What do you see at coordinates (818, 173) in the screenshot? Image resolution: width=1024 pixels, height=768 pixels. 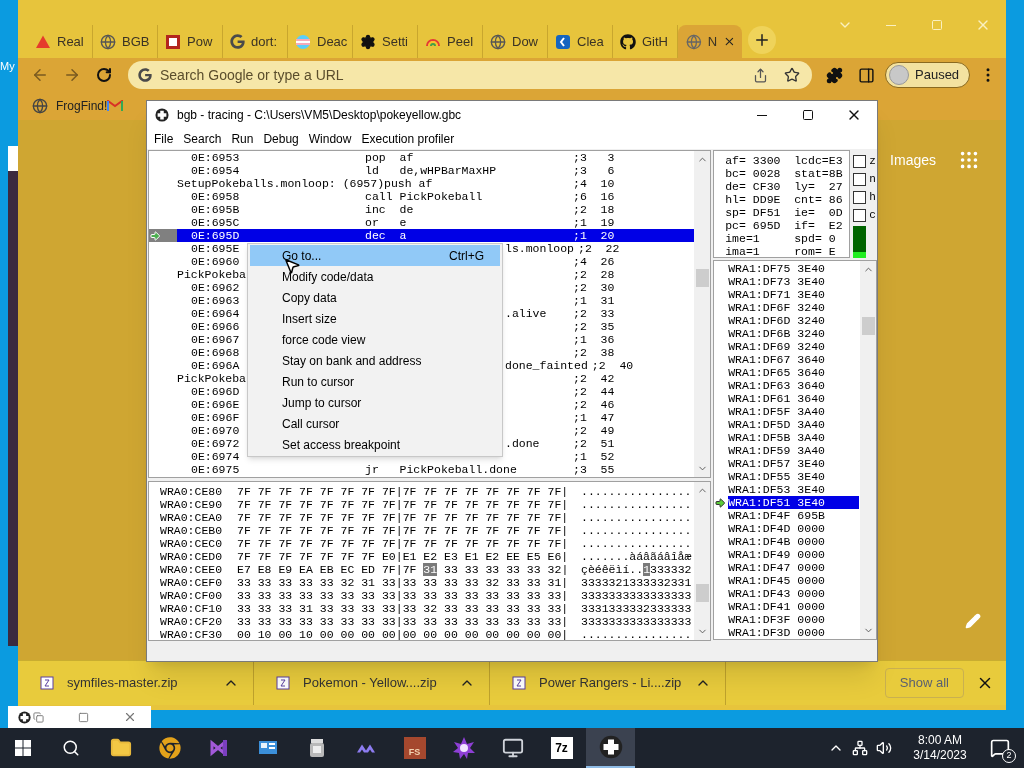 I see `register-text: stat=8B` at bounding box center [818, 173].